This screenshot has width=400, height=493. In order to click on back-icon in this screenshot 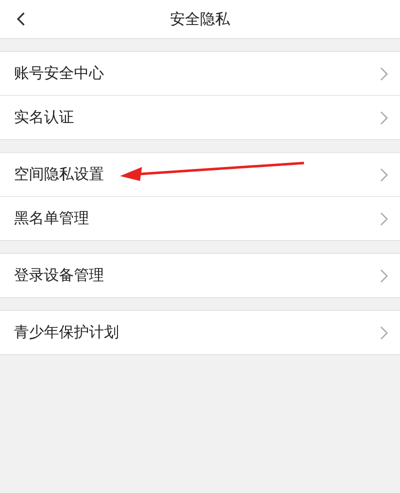, I will do `click(21, 19)`.